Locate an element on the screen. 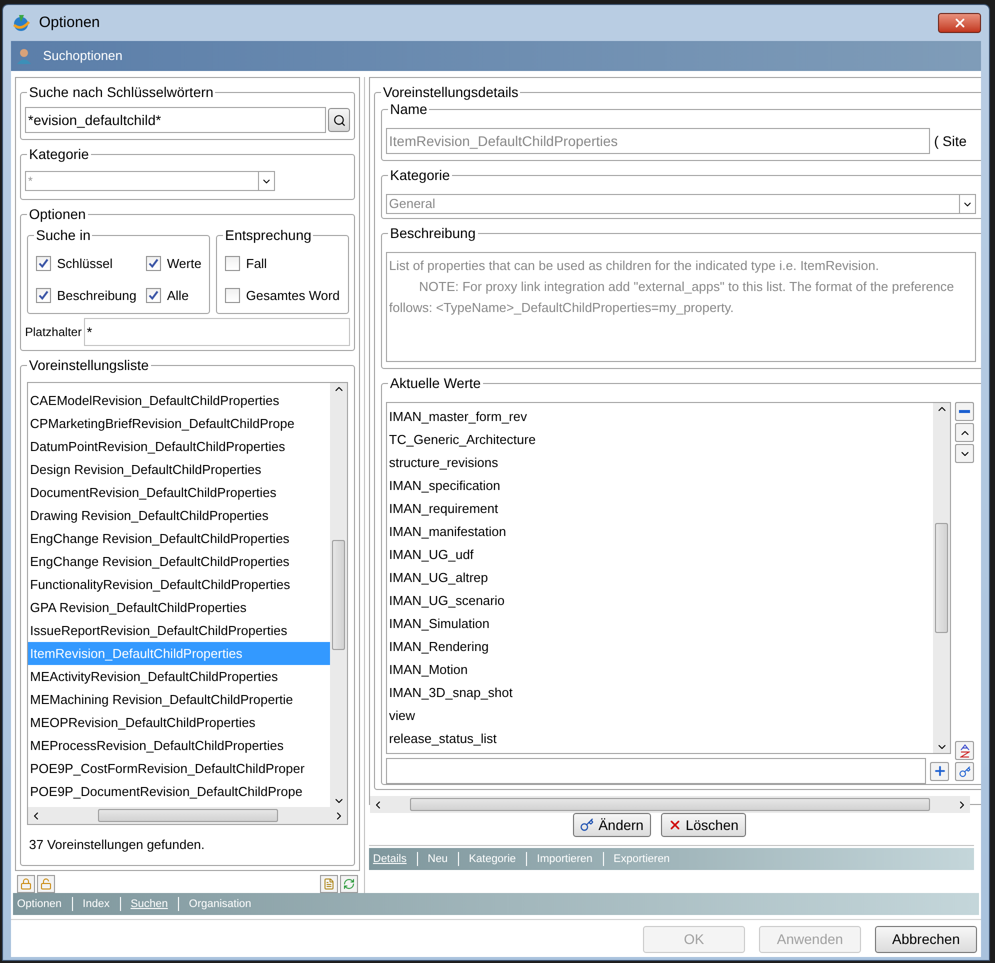 The image size is (995, 963). checkbox-label: Gesamtes Word is located at coordinates (293, 295).